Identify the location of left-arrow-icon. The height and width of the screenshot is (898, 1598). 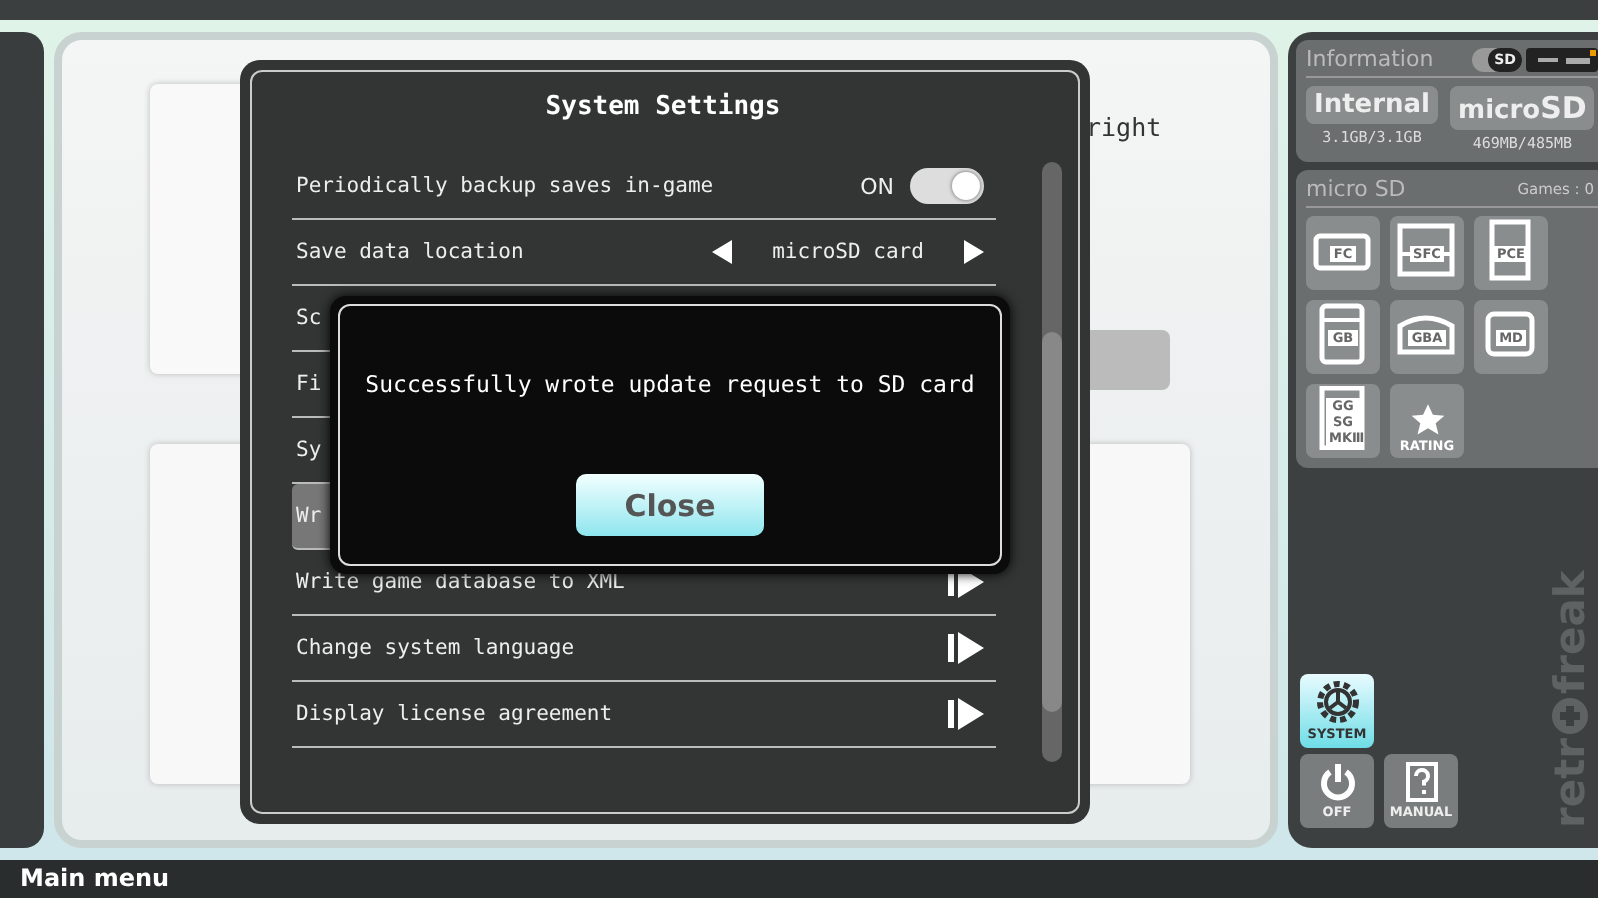
(722, 252).